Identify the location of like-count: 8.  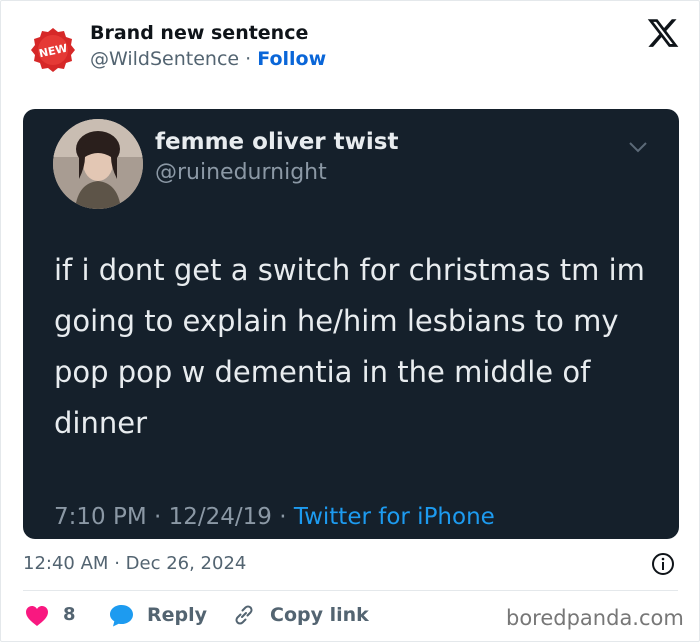
(69, 614).